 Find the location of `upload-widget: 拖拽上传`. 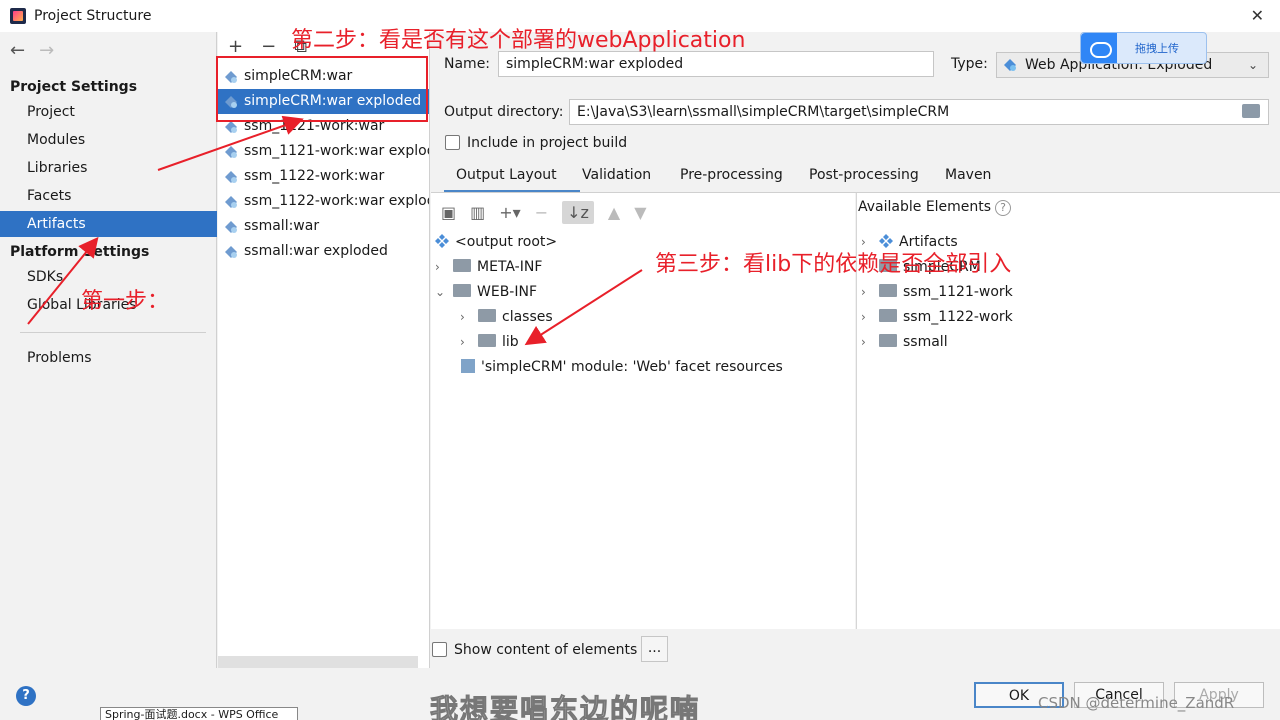

upload-widget: 拖拽上传 is located at coordinates (1143, 48).